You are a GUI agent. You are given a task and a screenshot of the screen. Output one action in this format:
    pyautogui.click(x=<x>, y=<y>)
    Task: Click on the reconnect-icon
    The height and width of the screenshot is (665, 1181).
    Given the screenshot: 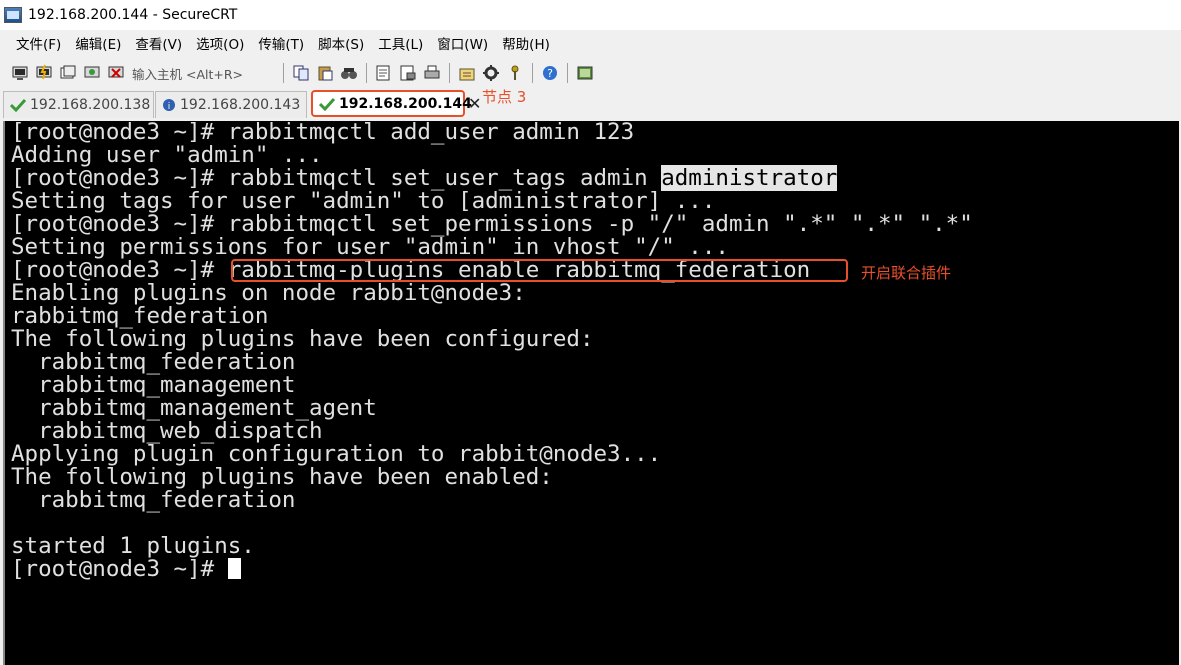 What is the action you would take?
    pyautogui.click(x=92, y=73)
    